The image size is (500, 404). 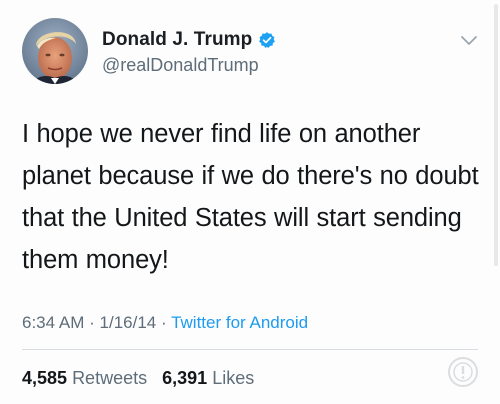 I want to click on likes-count: 6,391, so click(x=185, y=378).